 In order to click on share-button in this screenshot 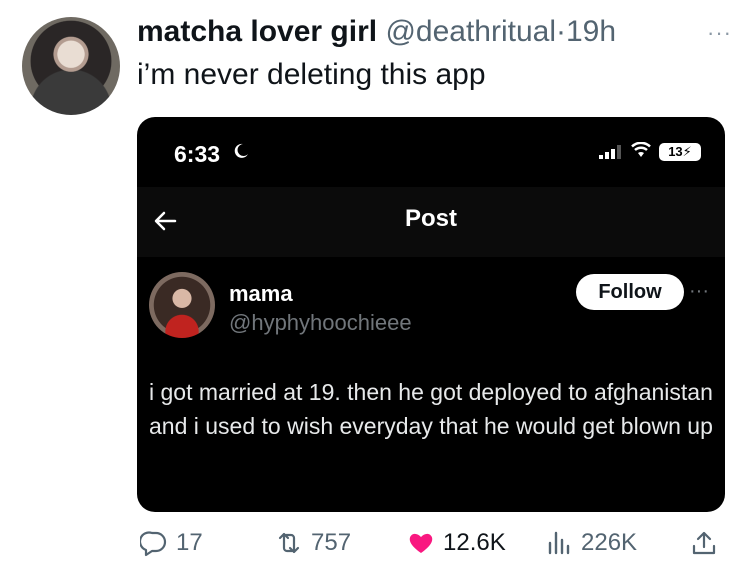, I will do `click(704, 543)`.